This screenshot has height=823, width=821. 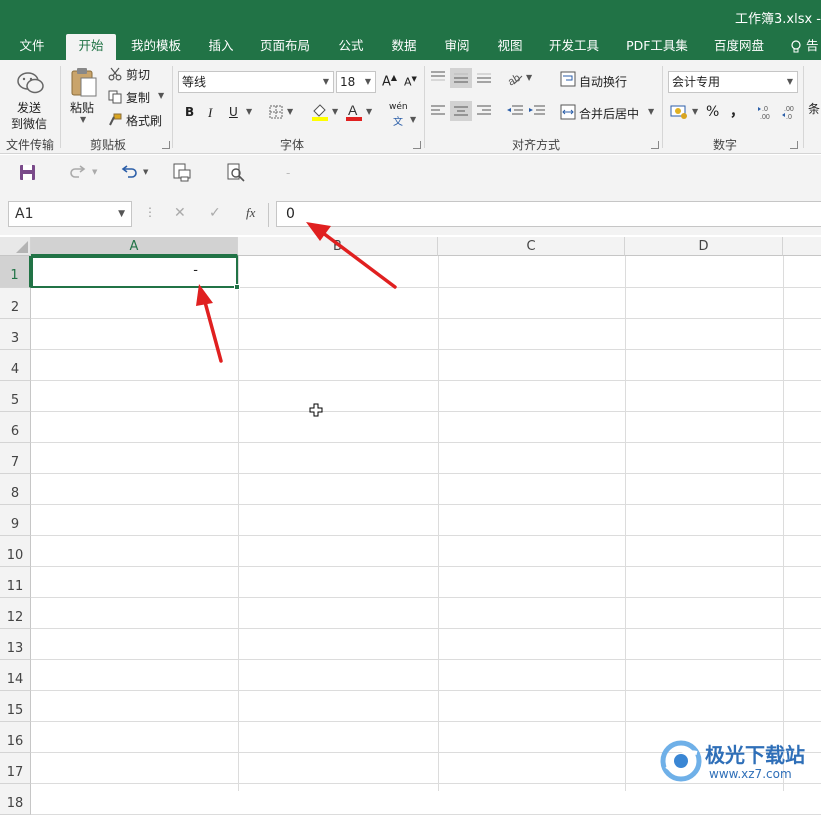 What do you see at coordinates (351, 255) in the screenshot?
I see `annotation-arrow-formula` at bounding box center [351, 255].